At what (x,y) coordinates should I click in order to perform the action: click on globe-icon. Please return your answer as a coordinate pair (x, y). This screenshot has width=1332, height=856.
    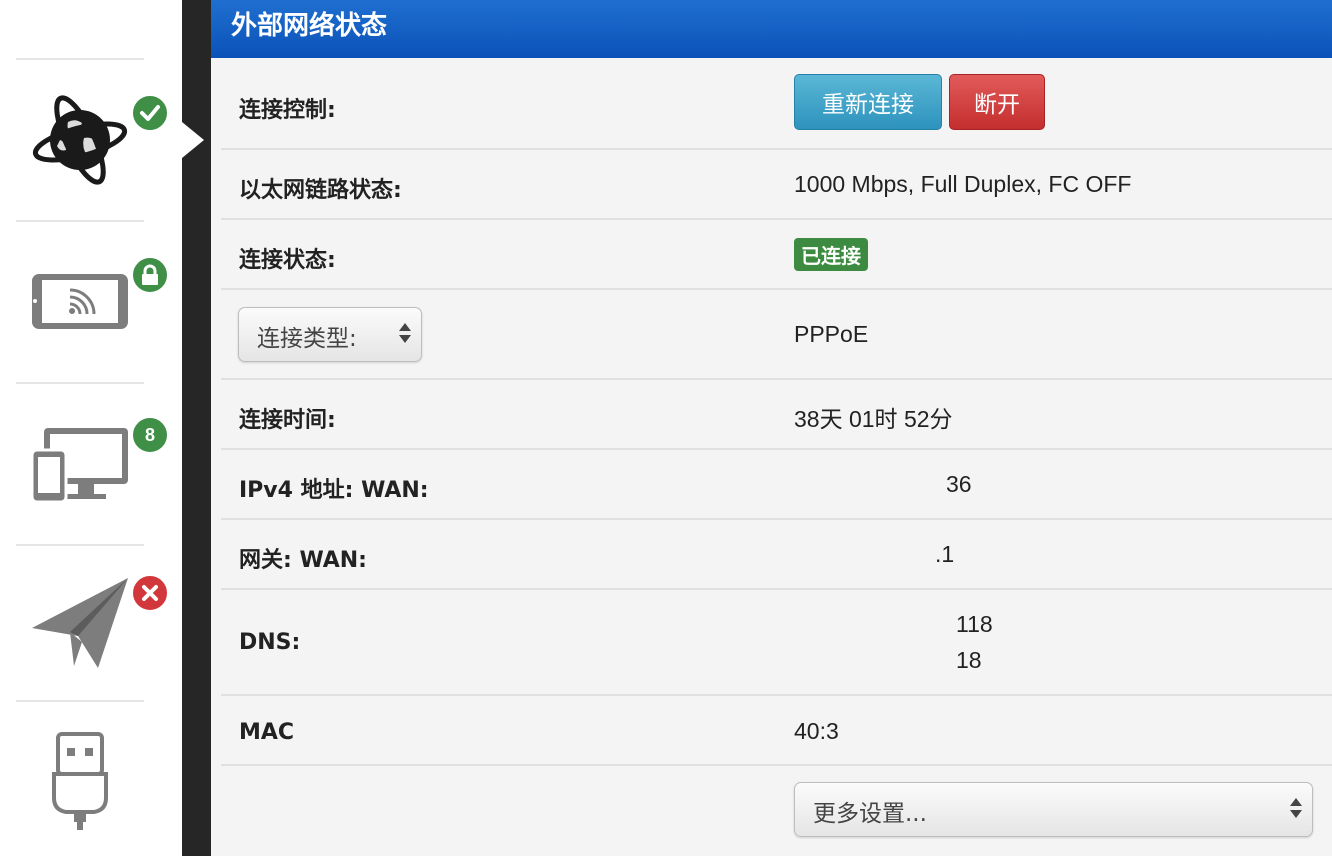
    Looking at the image, I should click on (80, 140).